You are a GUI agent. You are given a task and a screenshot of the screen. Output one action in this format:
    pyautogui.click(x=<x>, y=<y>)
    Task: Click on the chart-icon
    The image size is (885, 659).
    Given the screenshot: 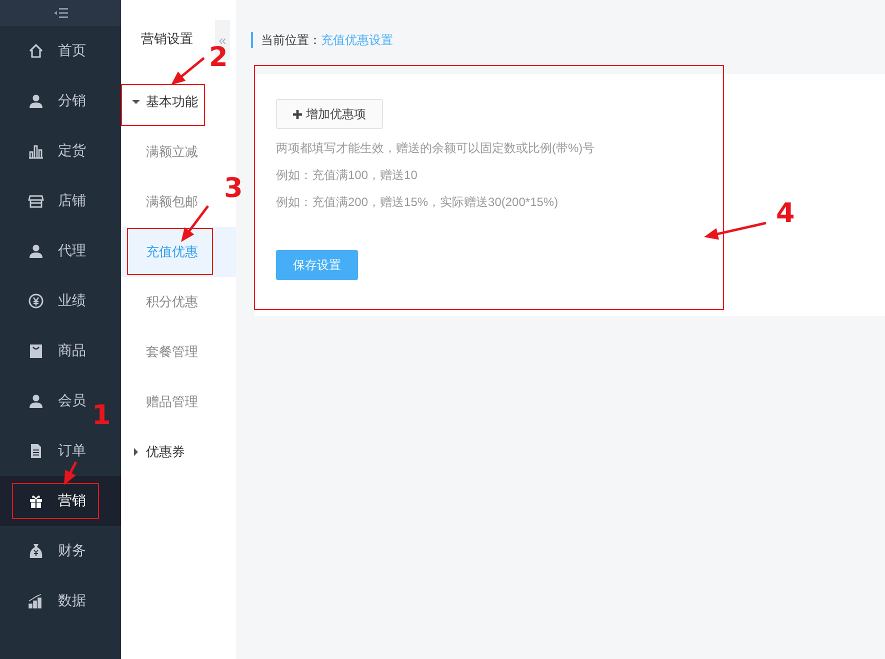 What is the action you would take?
    pyautogui.click(x=36, y=601)
    